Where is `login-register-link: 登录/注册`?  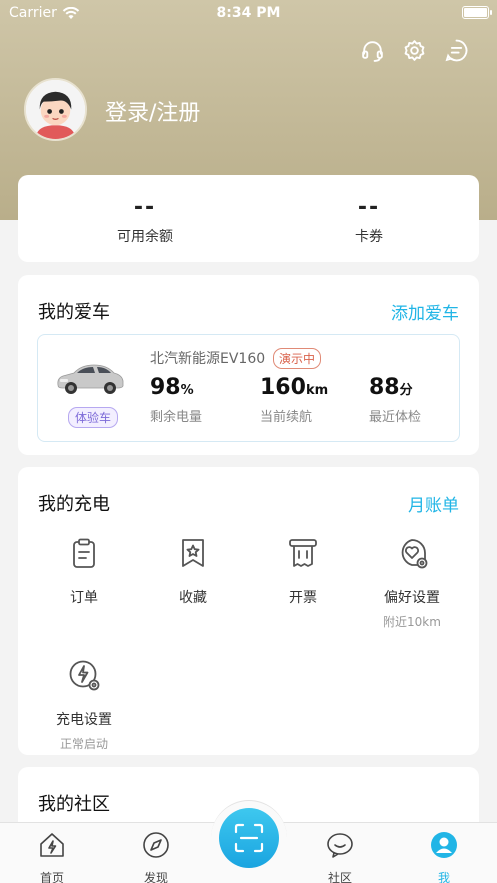 login-register-link: 登录/注册 is located at coordinates (152, 111).